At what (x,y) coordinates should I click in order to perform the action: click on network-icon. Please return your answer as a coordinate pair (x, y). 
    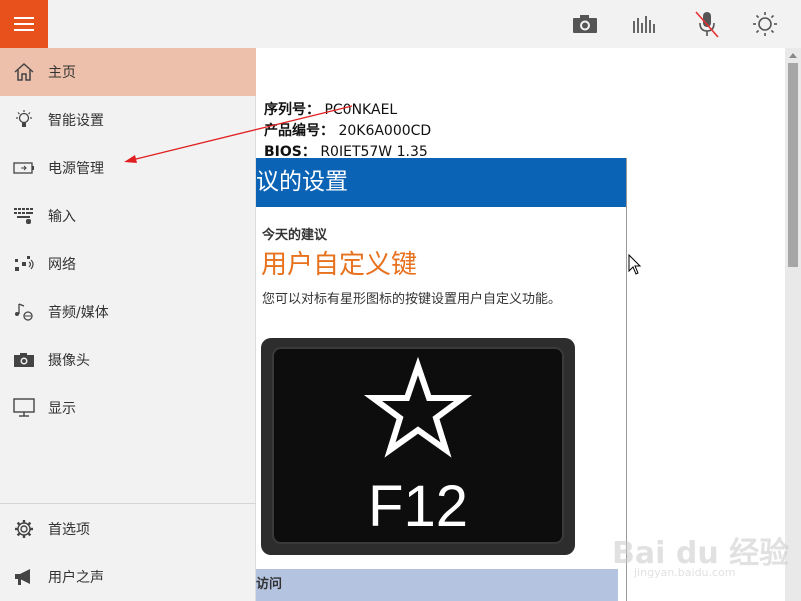
    Looking at the image, I should click on (24, 264).